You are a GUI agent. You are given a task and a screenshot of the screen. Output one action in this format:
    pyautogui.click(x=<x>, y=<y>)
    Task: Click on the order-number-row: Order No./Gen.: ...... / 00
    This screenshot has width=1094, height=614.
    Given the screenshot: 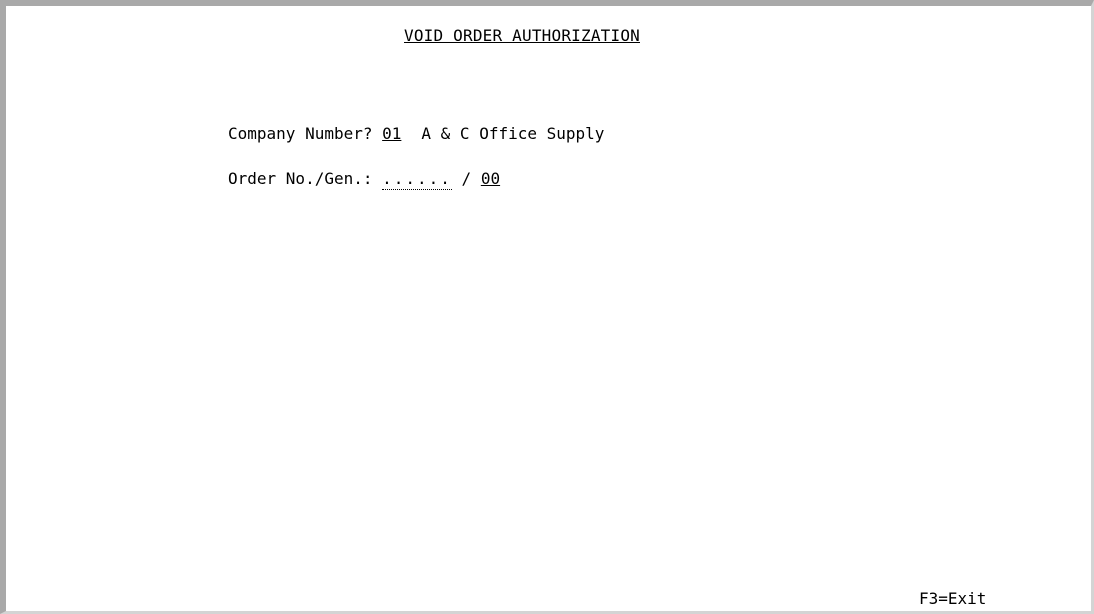 What is the action you would take?
    pyautogui.click(x=364, y=179)
    